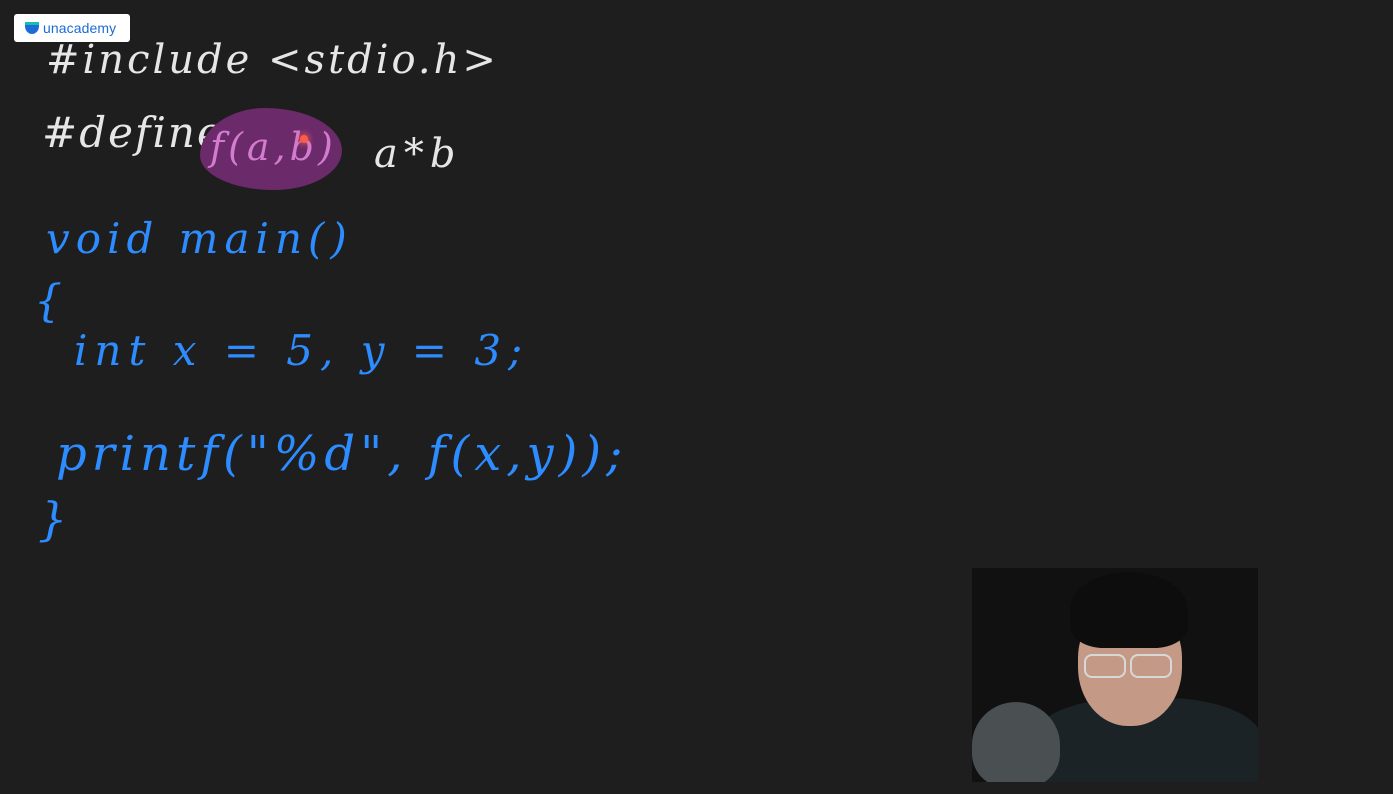 This screenshot has height=794, width=1393. Describe the element at coordinates (342, 454) in the screenshot. I see `code-line-printf: printf("%d", f(x,y));` at that location.